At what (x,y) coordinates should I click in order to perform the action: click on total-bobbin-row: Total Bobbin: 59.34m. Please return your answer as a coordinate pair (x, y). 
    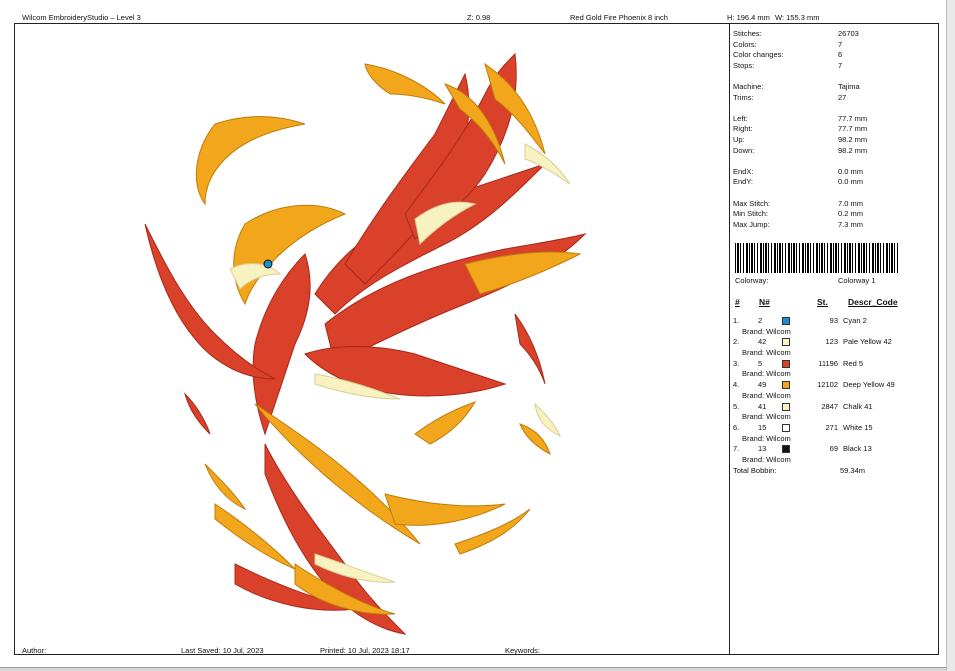
    Looking at the image, I should click on (833, 471).